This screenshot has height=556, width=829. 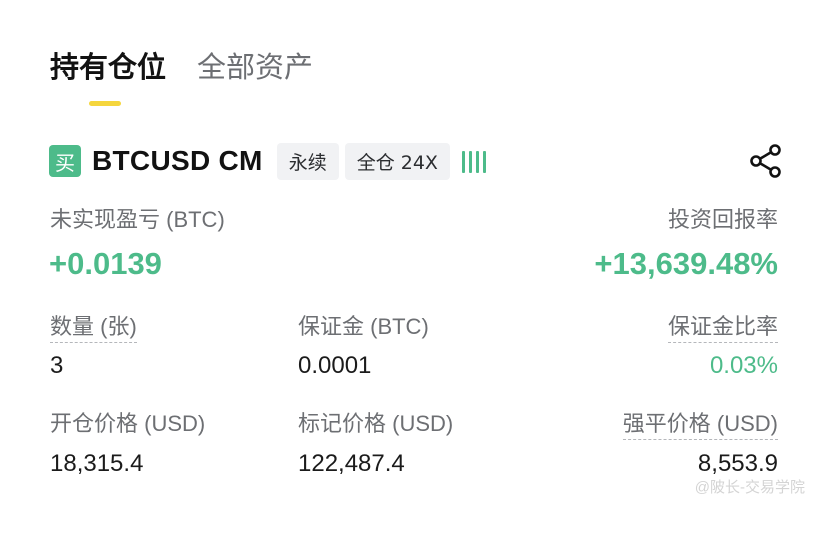 I want to click on liquidation-price-label: 强平价格 (USD), so click(x=700, y=425).